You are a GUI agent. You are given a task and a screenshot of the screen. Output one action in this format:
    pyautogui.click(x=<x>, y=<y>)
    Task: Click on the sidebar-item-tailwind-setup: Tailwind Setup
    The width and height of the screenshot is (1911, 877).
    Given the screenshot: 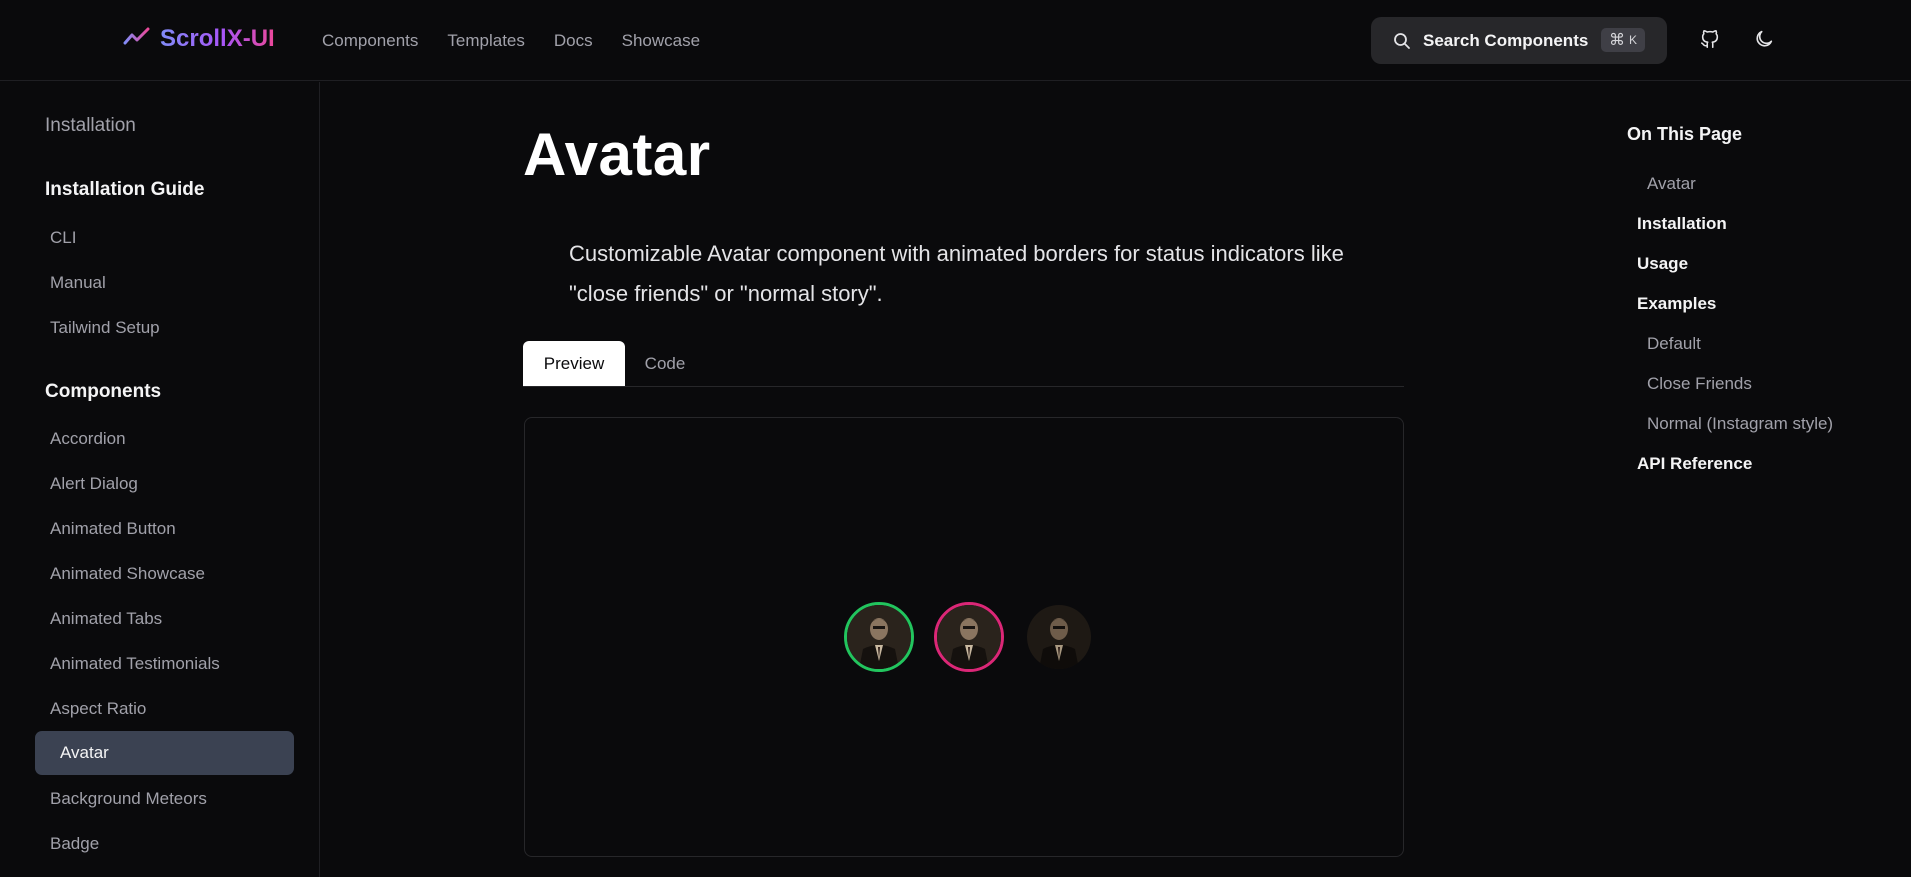 What is the action you would take?
    pyautogui.click(x=105, y=328)
    